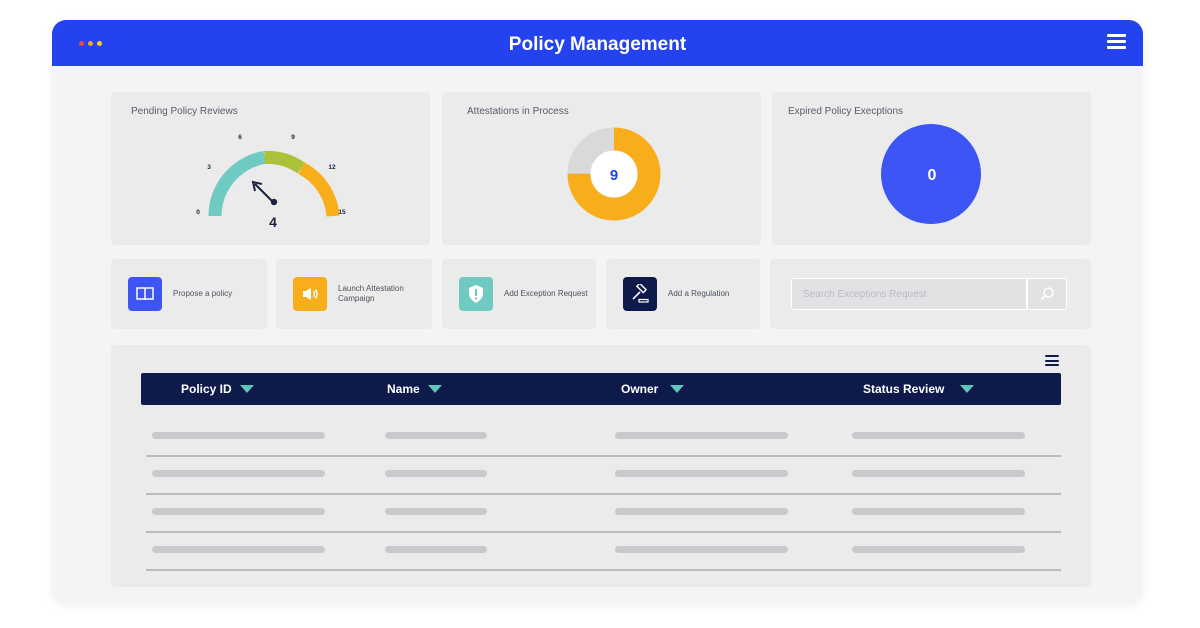 The width and height of the screenshot is (1200, 628). What do you see at coordinates (264, 193) in the screenshot?
I see `gauge-needle` at bounding box center [264, 193].